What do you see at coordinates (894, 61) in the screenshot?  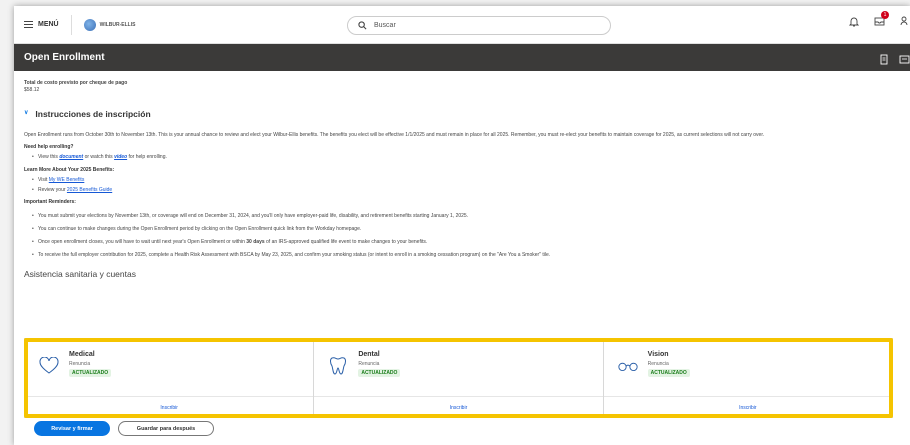 I see `header-actions` at bounding box center [894, 61].